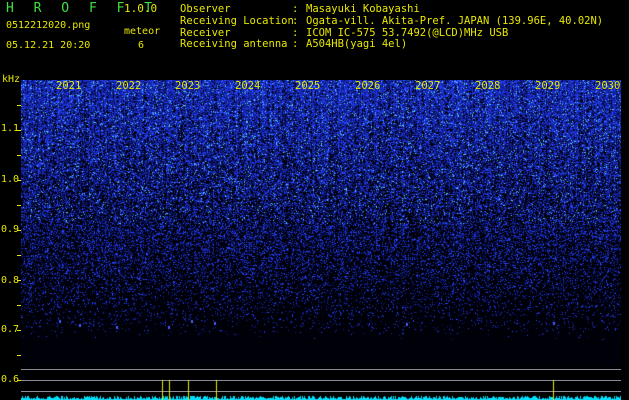 The height and width of the screenshot is (400, 629). I want to click on year-label: 2029, so click(548, 86).